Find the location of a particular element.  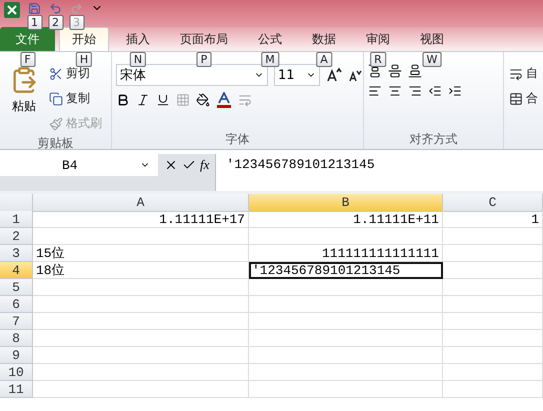

table-cell: 1.11111E+11 is located at coordinates (346, 219).